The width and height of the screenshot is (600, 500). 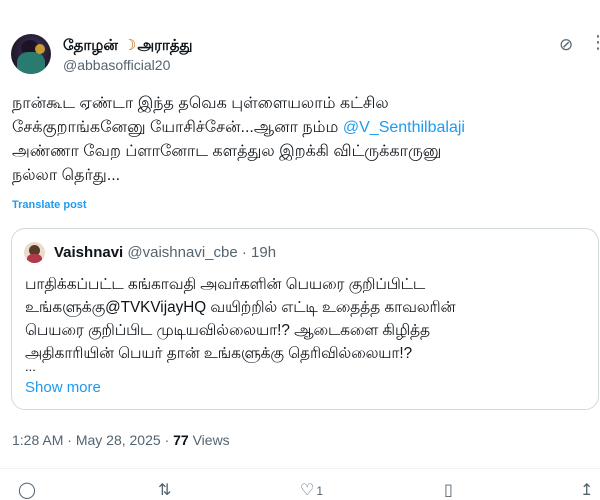 I want to click on like-count: 1, so click(x=320, y=491).